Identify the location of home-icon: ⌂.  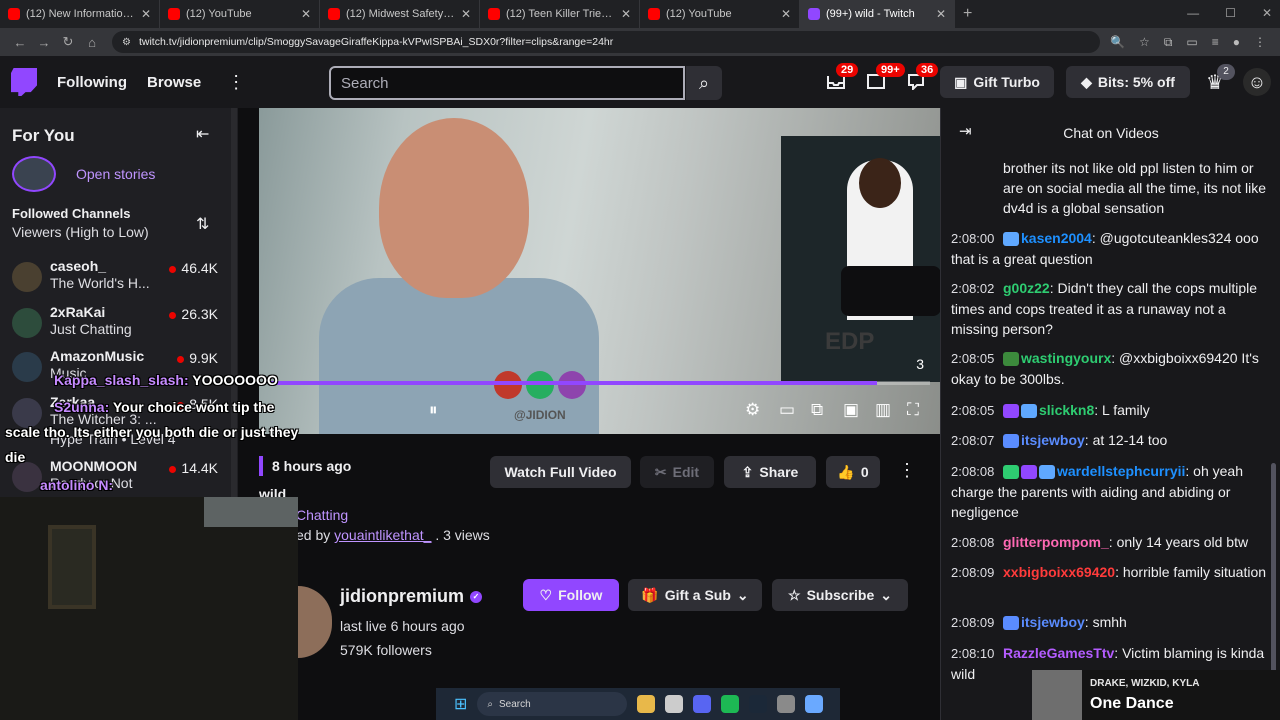
(92, 42).